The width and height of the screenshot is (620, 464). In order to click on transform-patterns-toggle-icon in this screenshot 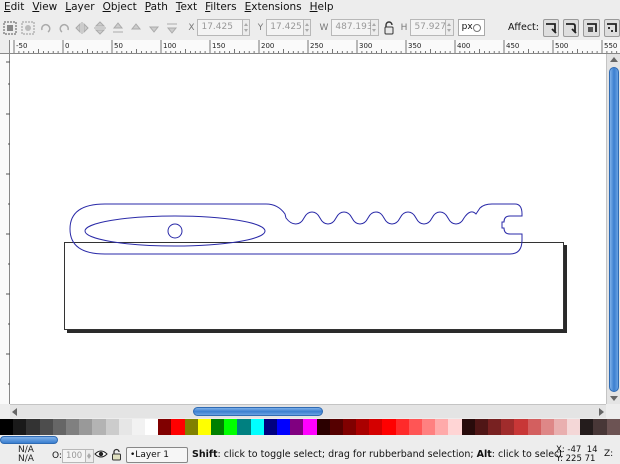, I will do `click(611, 27)`.